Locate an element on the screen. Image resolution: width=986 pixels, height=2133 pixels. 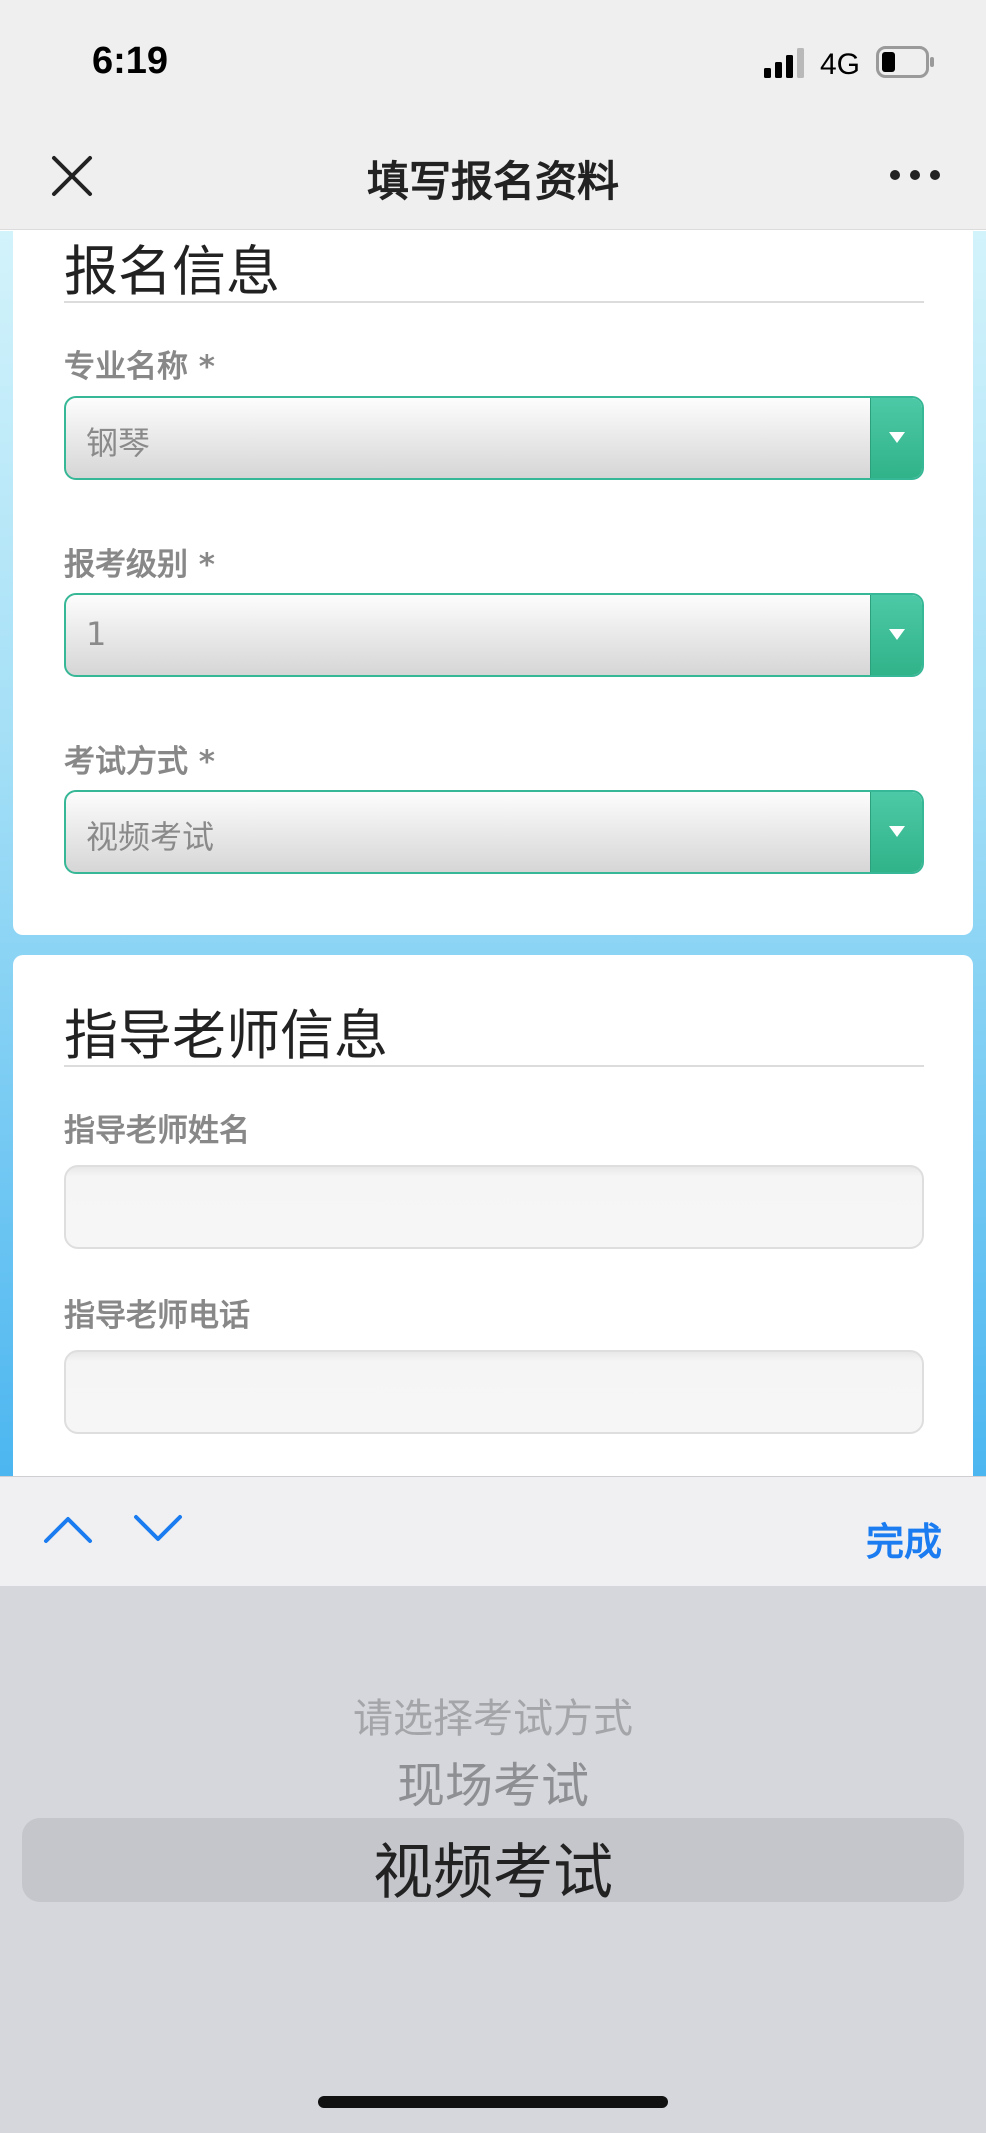
more-horizontal-icon is located at coordinates (915, 175).